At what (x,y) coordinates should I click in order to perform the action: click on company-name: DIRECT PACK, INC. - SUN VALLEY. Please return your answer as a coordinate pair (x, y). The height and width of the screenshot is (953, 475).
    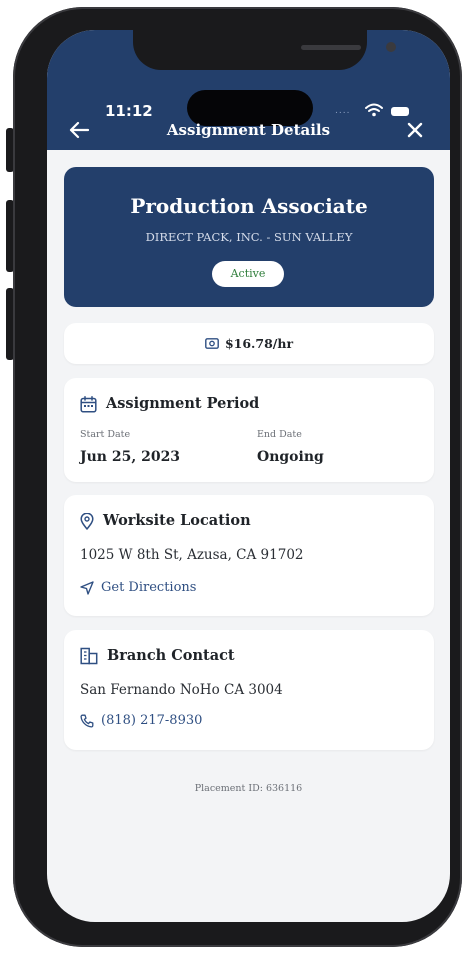
    Looking at the image, I should click on (249, 237).